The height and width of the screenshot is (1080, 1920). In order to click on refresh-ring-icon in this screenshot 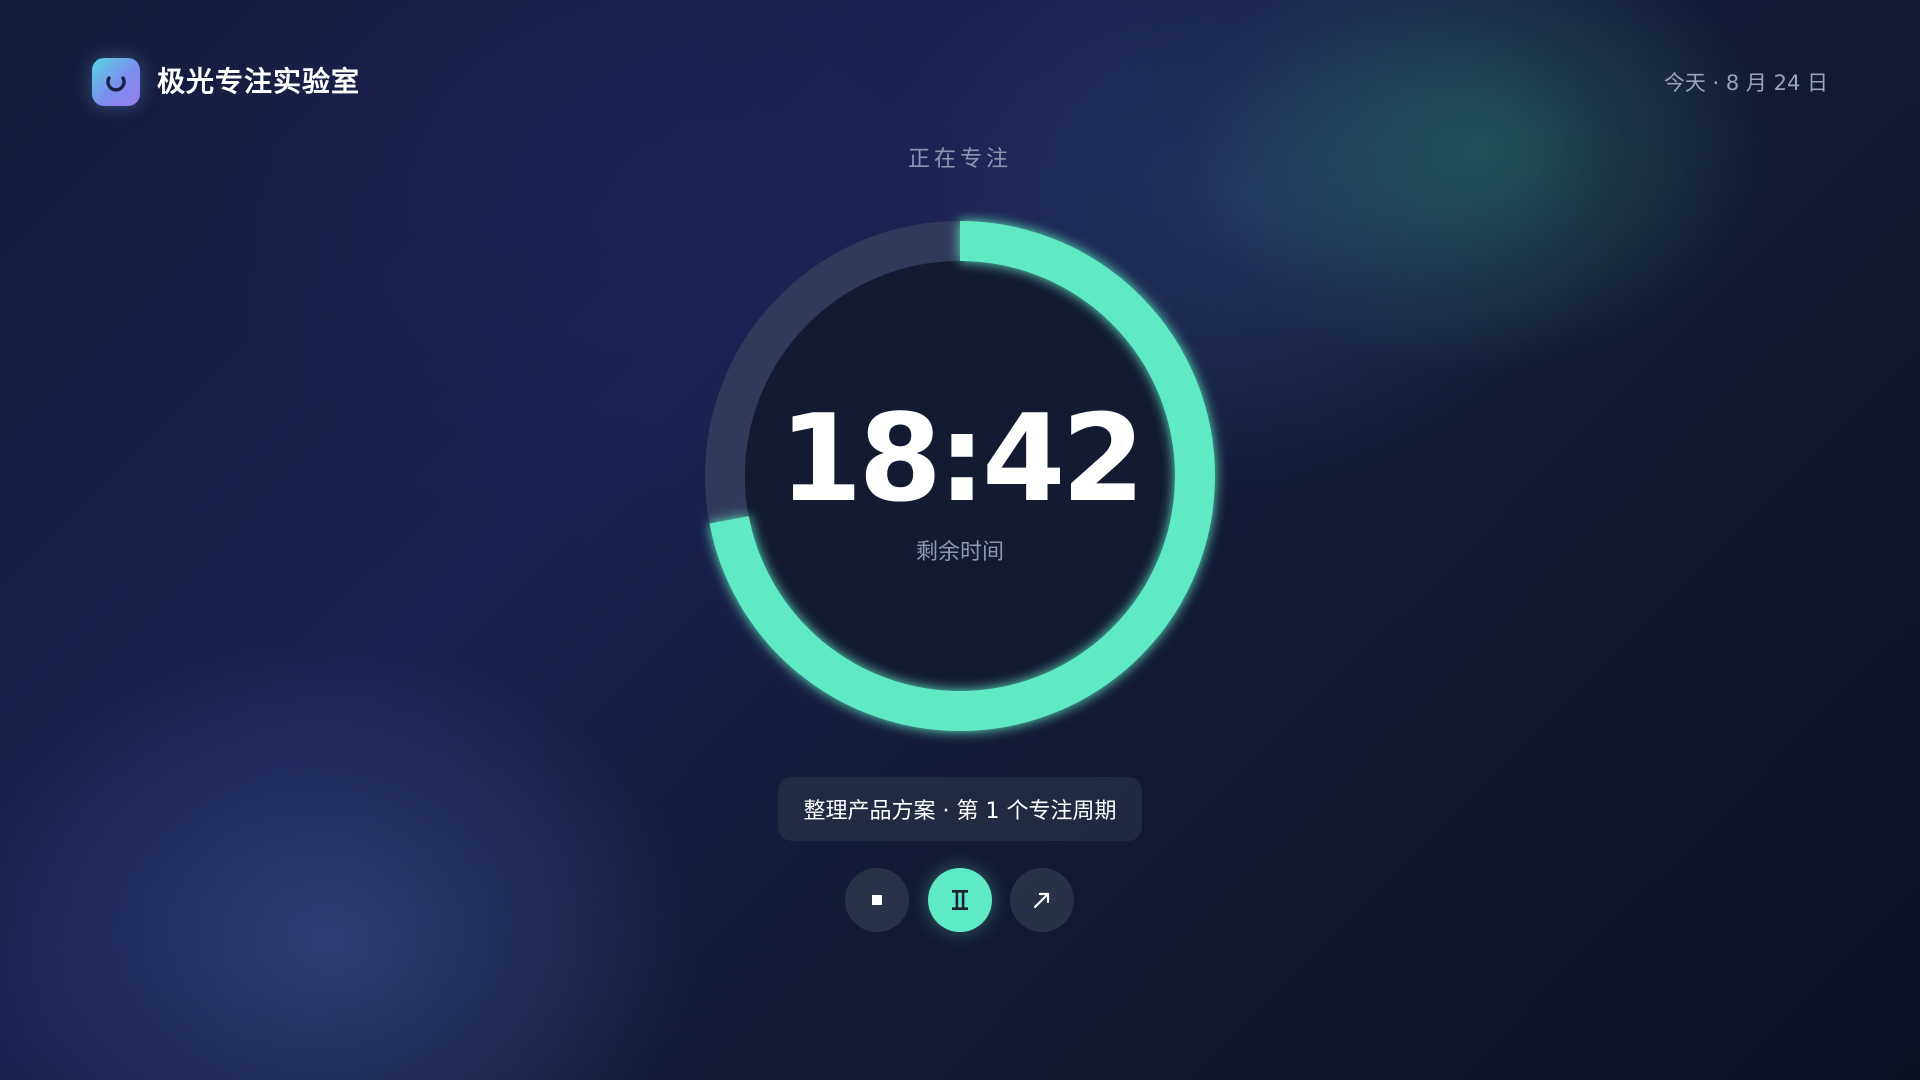, I will do `click(116, 84)`.